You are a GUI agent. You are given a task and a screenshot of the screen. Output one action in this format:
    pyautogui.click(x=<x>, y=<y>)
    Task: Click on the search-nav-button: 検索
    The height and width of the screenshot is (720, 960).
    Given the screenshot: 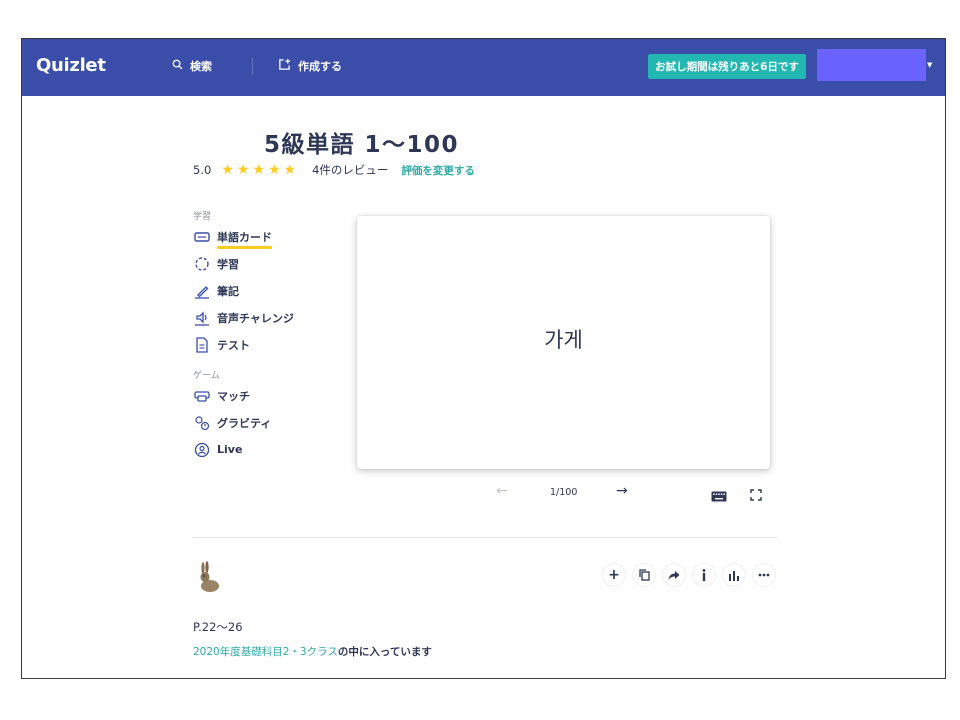 What is the action you would take?
    pyautogui.click(x=192, y=66)
    